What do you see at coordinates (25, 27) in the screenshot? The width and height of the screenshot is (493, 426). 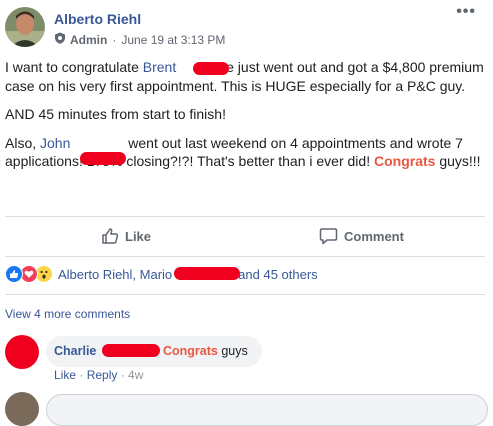 I see `author-avatar` at bounding box center [25, 27].